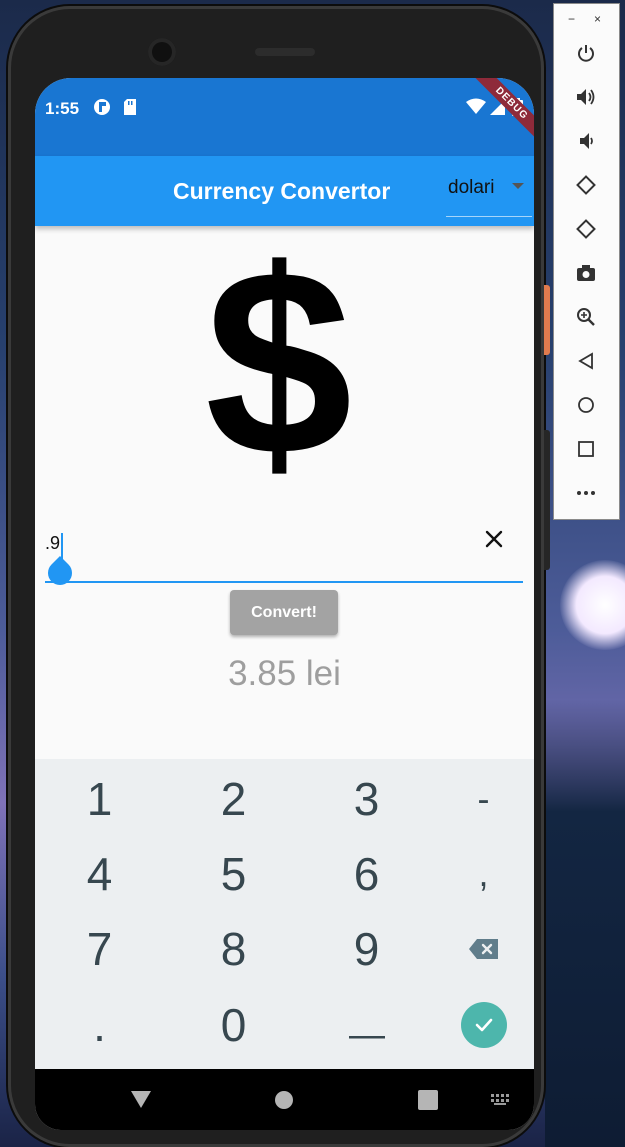 The image size is (625, 1147). I want to click on status-bar: 1:55 DEBUG, so click(284, 117).